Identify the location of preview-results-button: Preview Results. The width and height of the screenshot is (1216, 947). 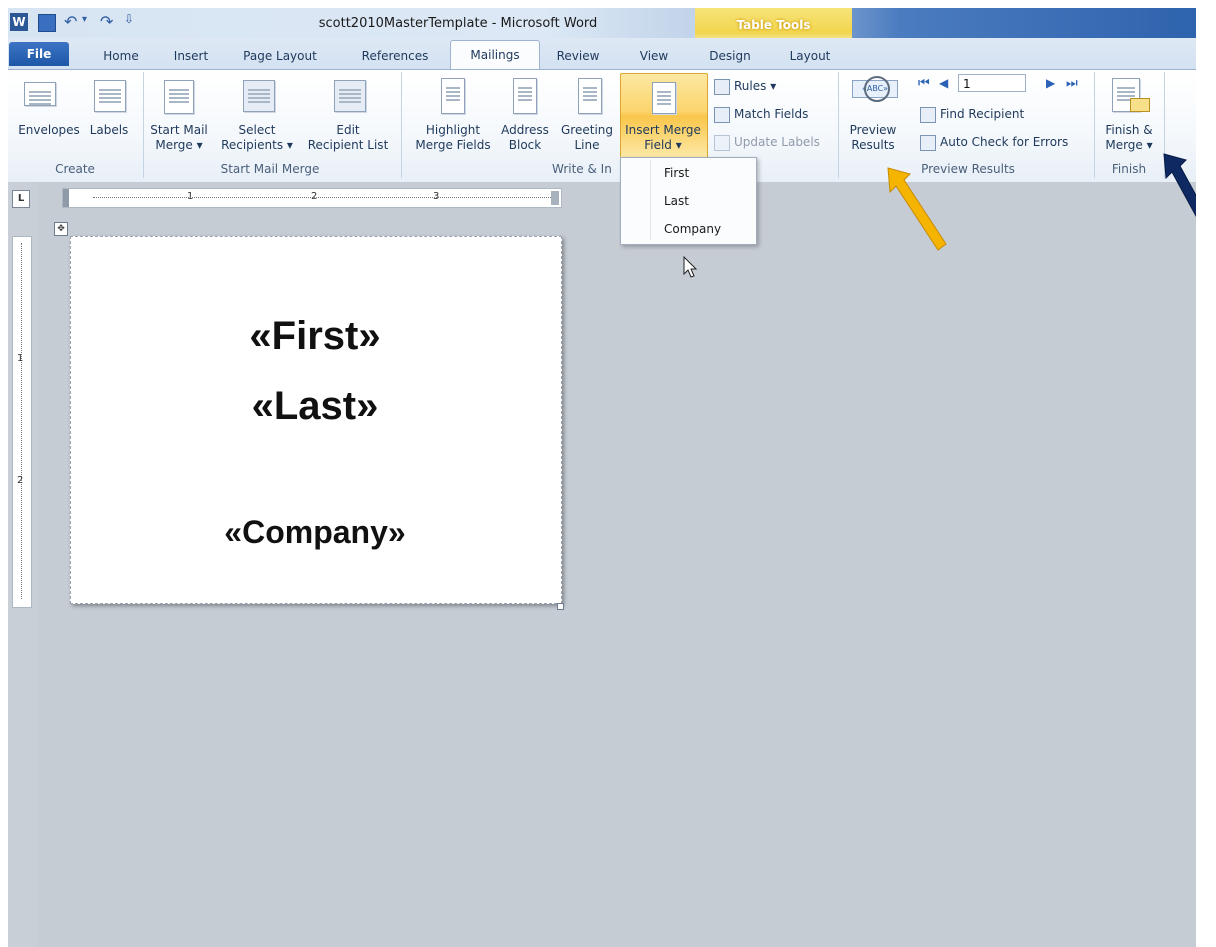
(873, 138).